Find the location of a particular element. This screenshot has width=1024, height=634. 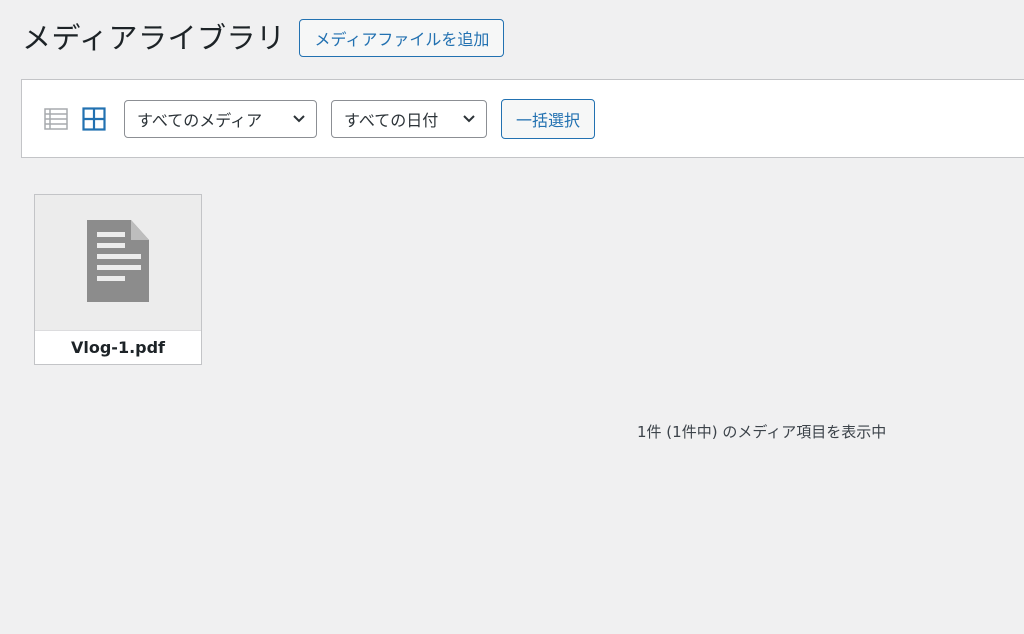

media-toolbar: すべてのメディア すべての日付 一括選択 is located at coordinates (522, 118).